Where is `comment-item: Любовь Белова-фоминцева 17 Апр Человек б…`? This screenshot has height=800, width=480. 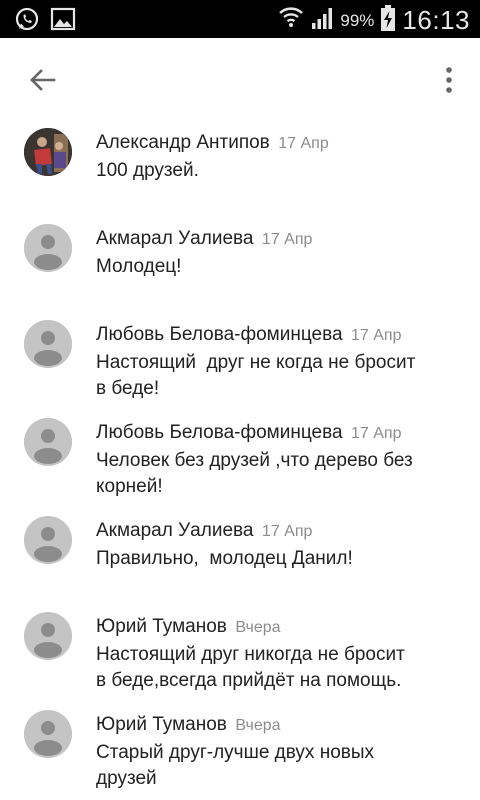
comment-item: Любовь Белова-фоминцева 17 Апр Человек б… is located at coordinates (240, 461).